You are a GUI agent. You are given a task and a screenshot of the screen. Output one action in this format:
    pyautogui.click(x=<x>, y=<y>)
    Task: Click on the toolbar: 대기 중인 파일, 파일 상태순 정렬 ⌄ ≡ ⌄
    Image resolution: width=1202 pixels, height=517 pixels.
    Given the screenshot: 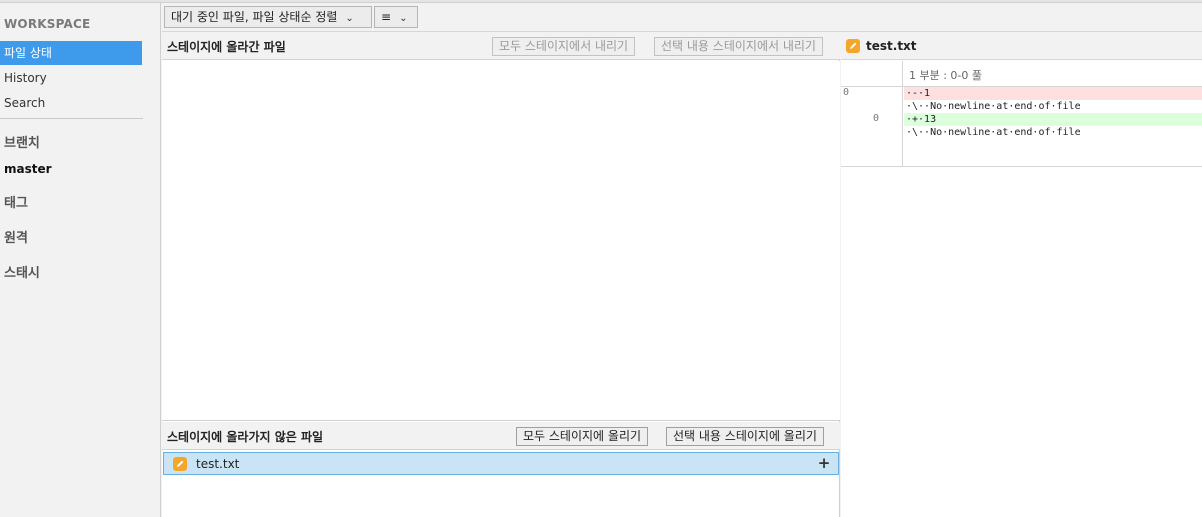 What is the action you would take?
    pyautogui.click(x=682, y=17)
    